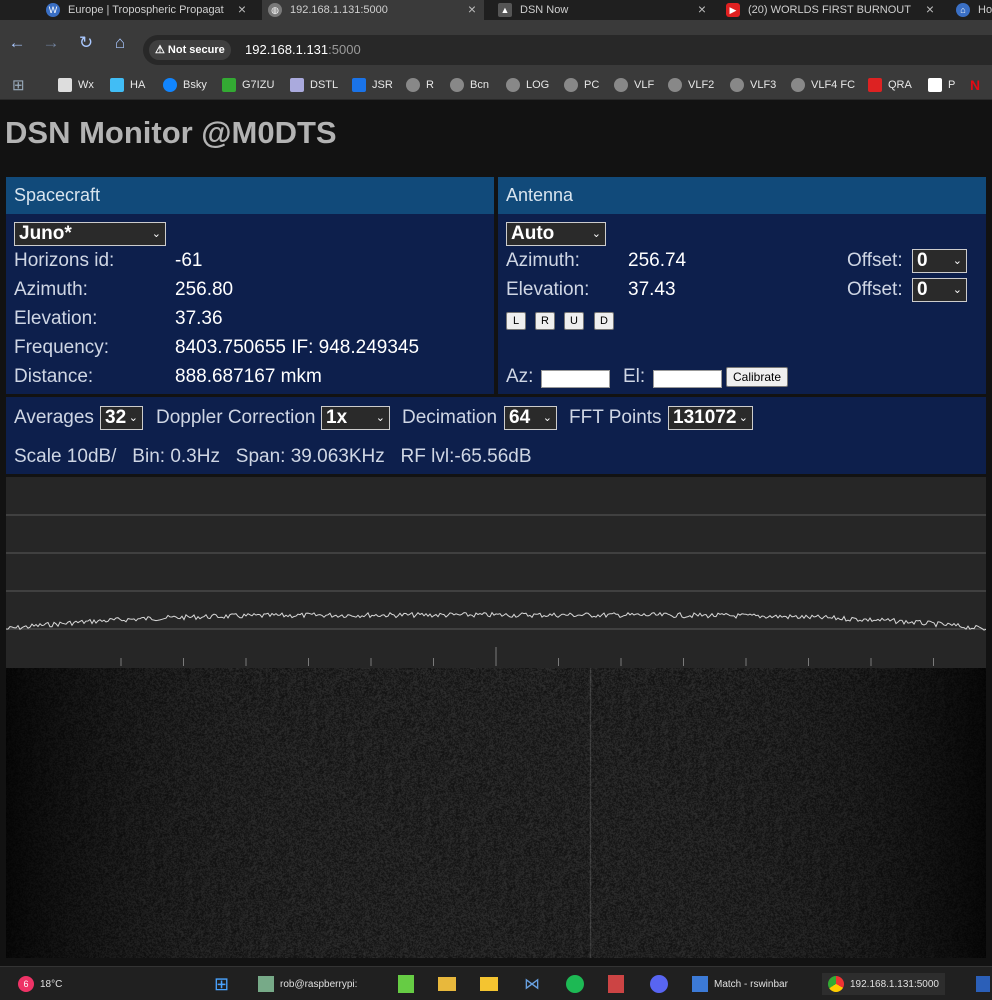  Describe the element at coordinates (51, 984) in the screenshot. I see `weather-temp: 18°C` at that location.